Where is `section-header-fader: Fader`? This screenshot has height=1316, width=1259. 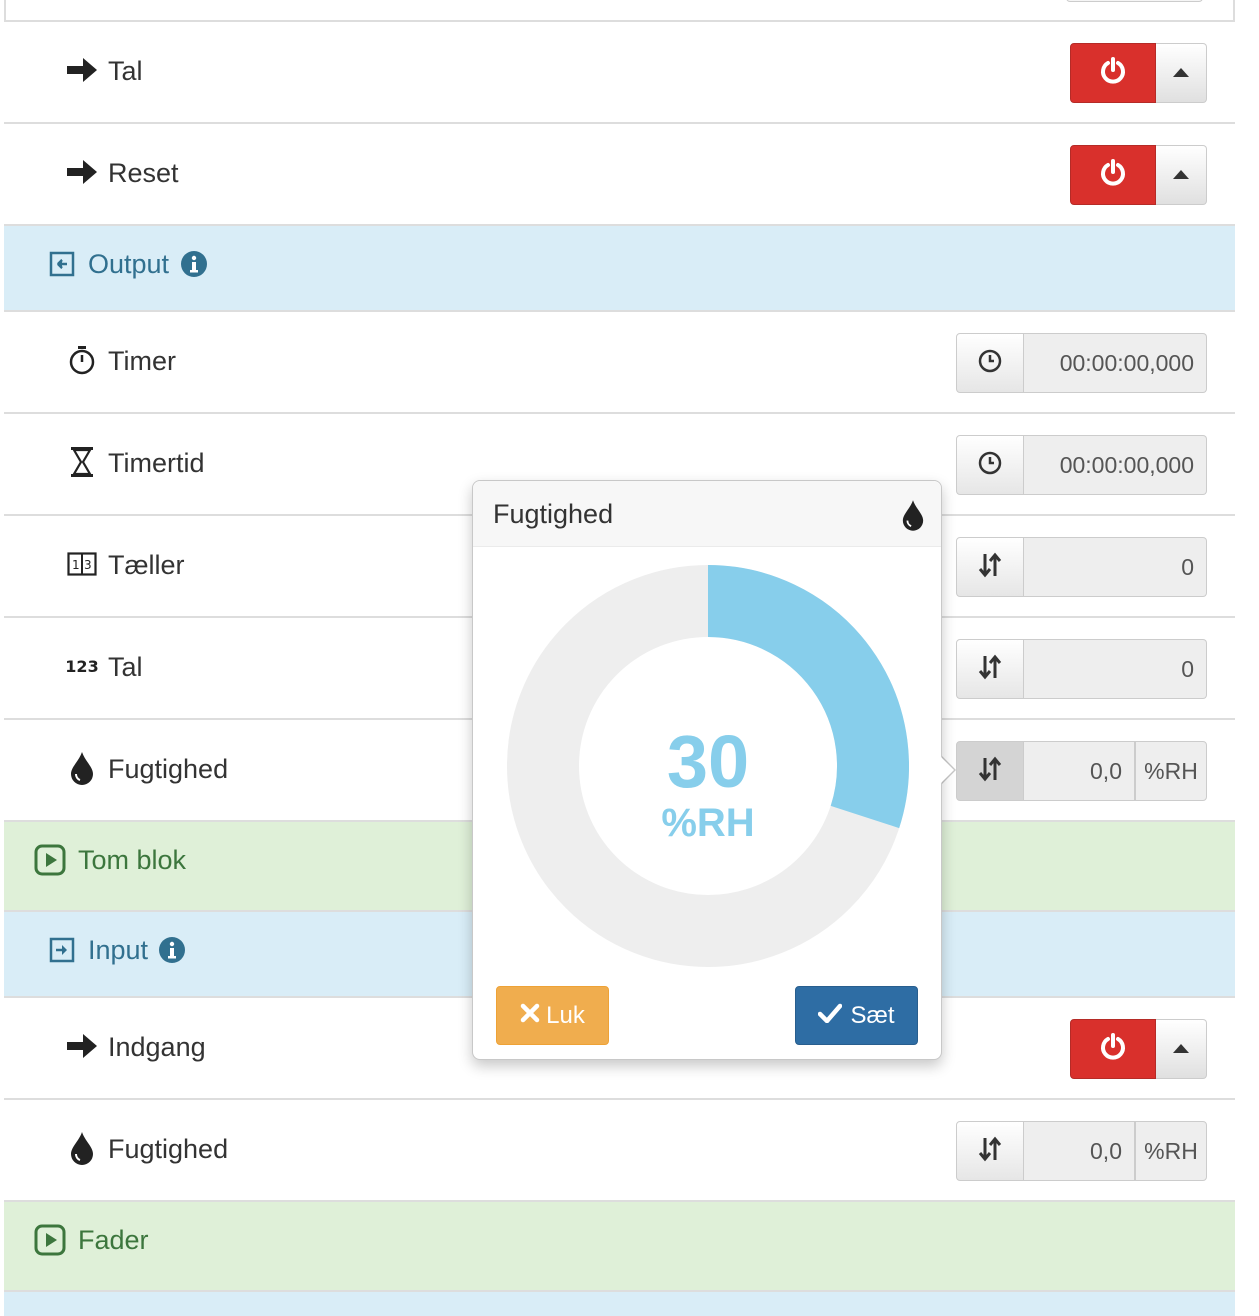 section-header-fader: Fader is located at coordinates (619, 1245).